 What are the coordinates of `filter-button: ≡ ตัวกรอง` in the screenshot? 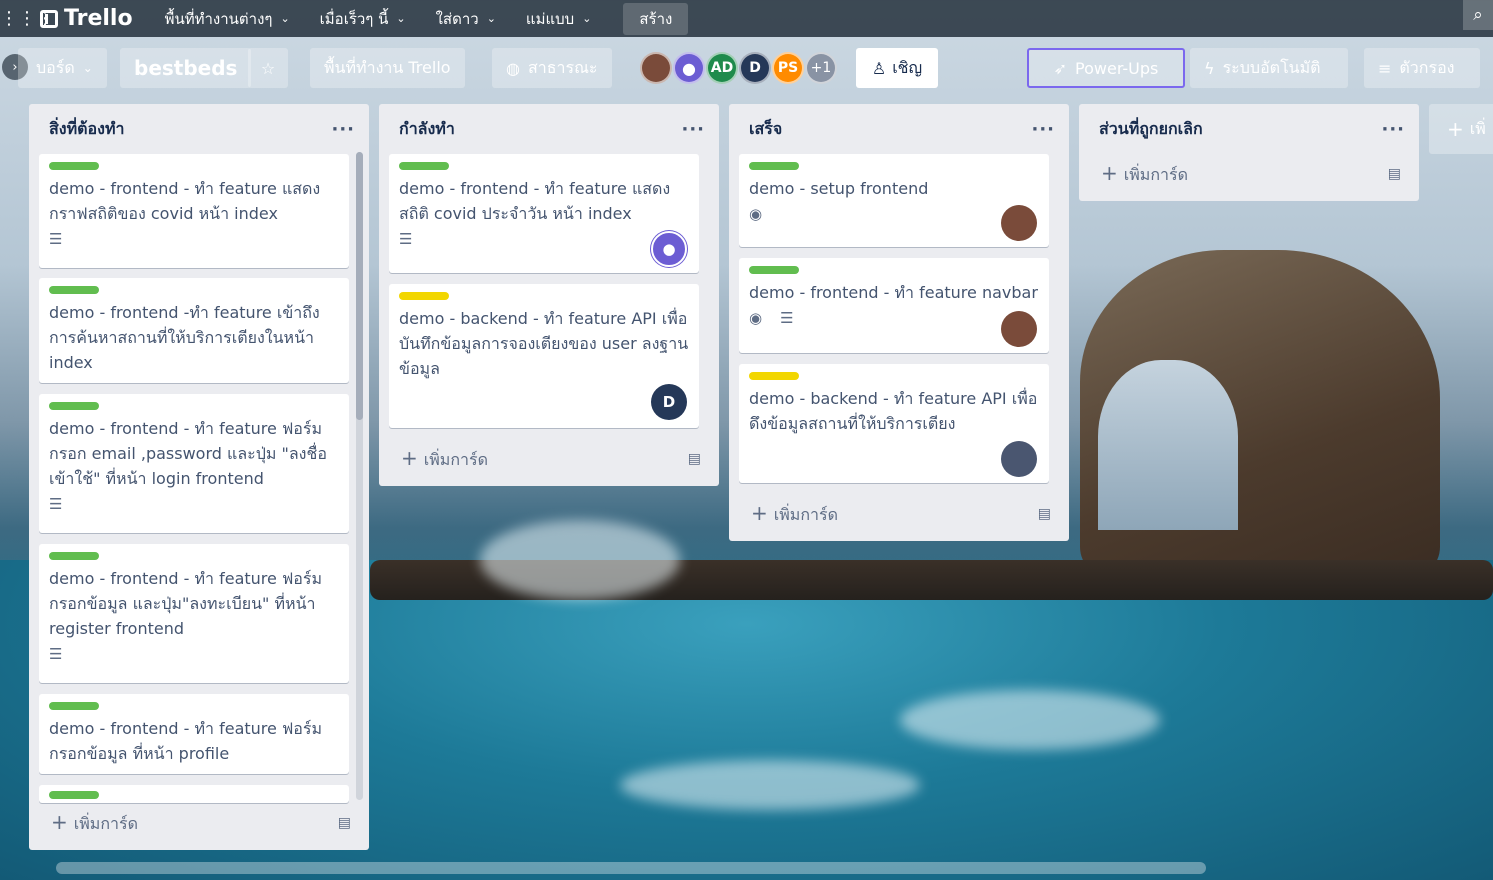 It's located at (1422, 68).